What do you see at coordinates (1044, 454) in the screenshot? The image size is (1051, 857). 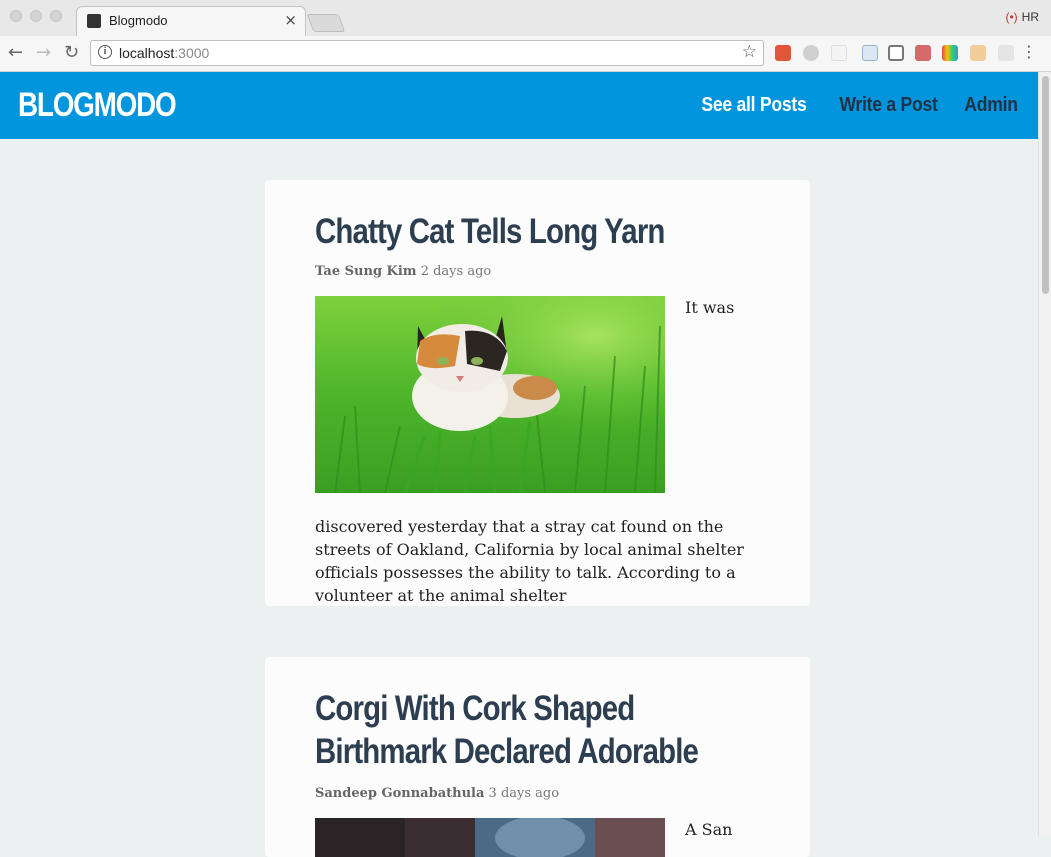 I see `page-scrollbar` at bounding box center [1044, 454].